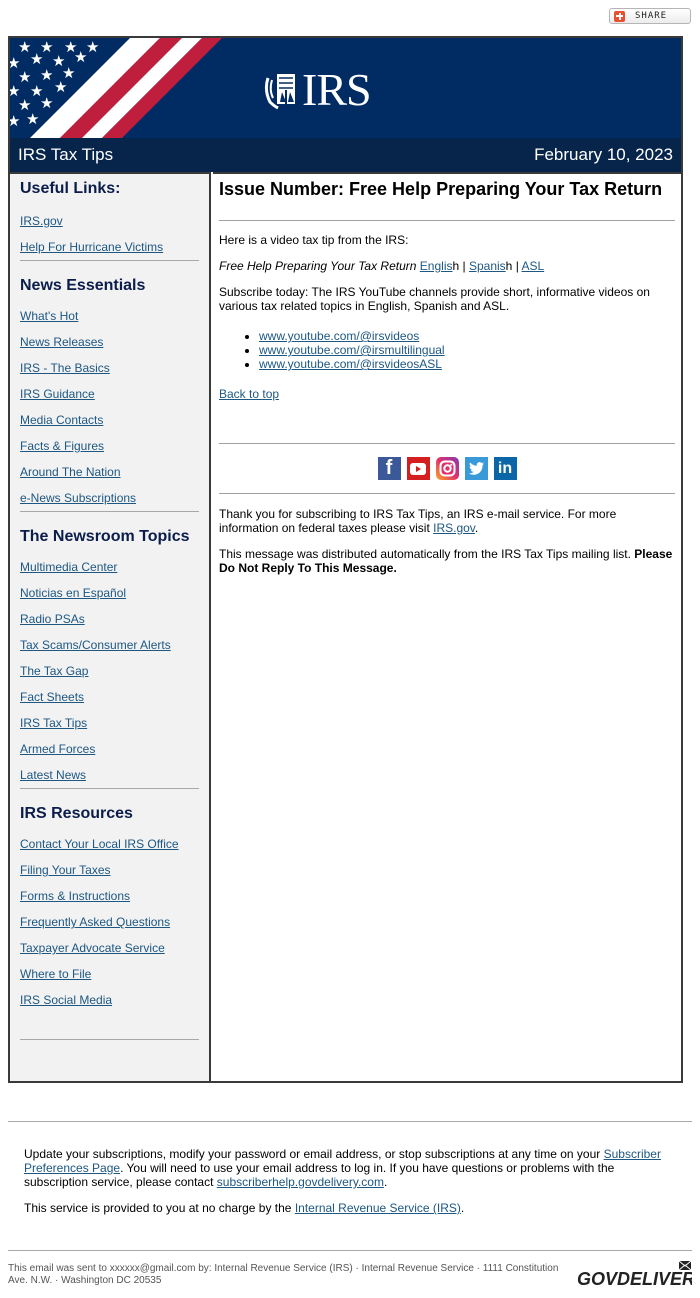  I want to click on sidebar-link-forms-instructions: Forms & Instructions, so click(109, 902).